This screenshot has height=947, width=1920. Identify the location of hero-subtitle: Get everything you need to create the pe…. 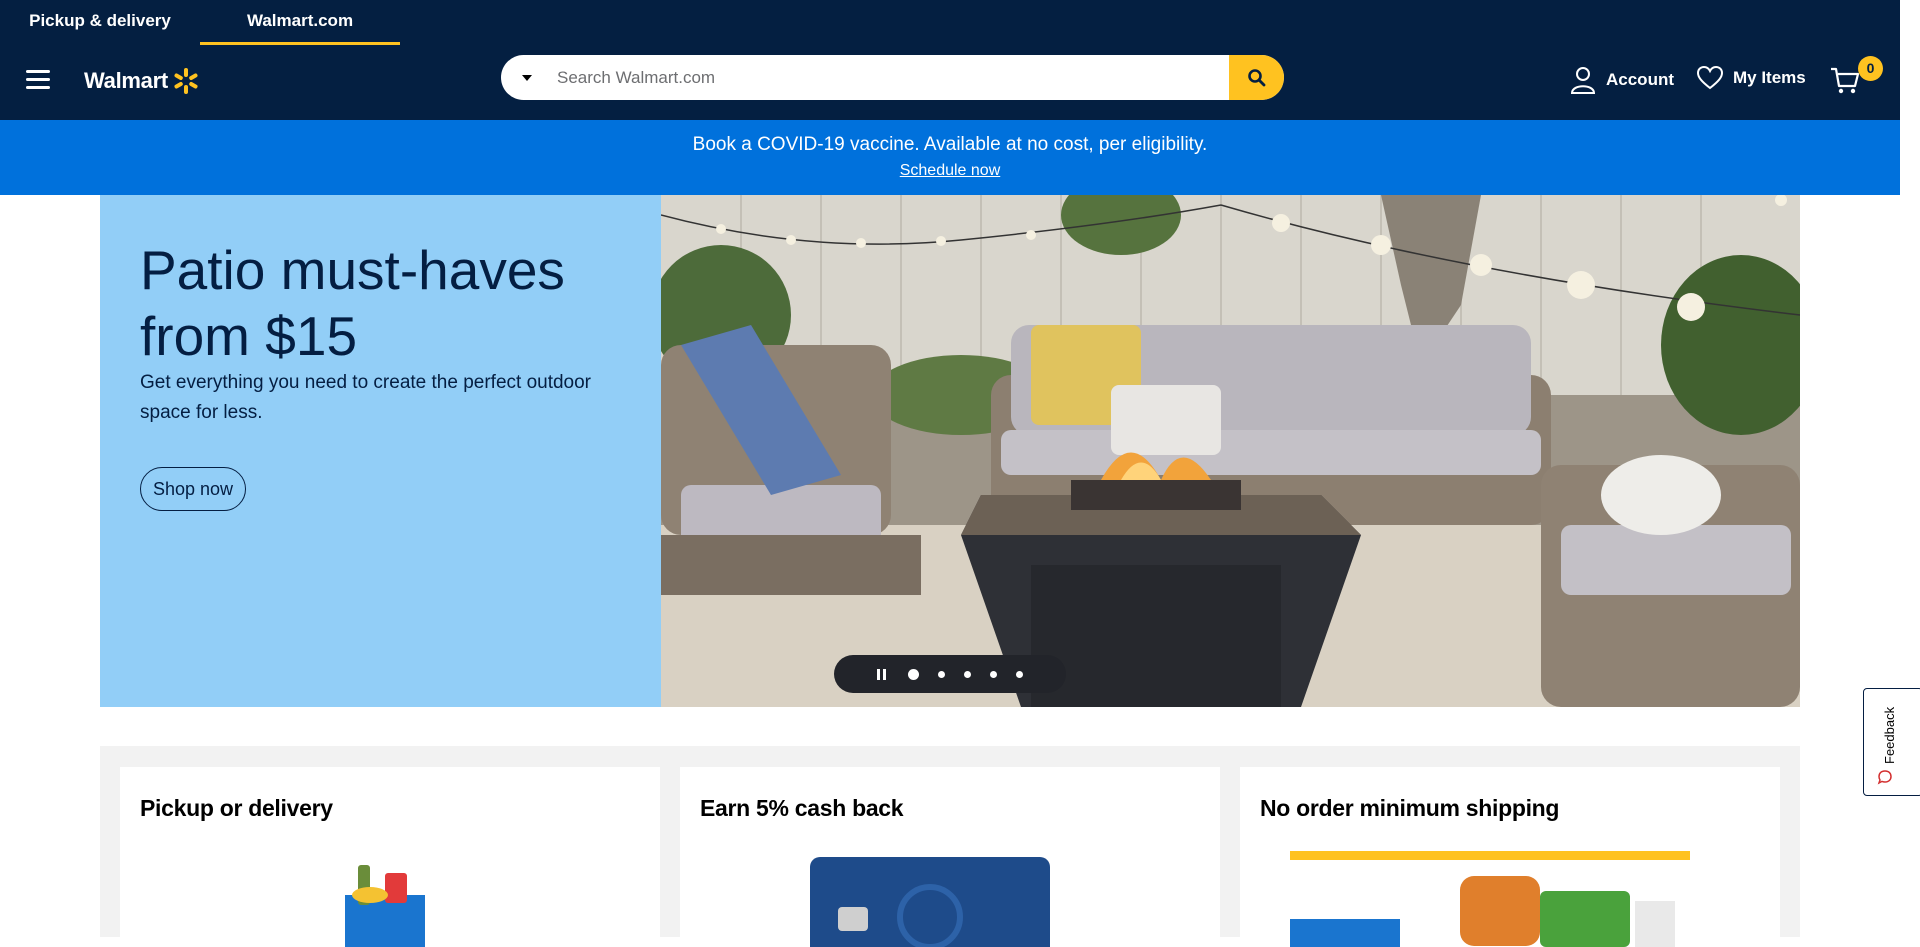
(366, 397).